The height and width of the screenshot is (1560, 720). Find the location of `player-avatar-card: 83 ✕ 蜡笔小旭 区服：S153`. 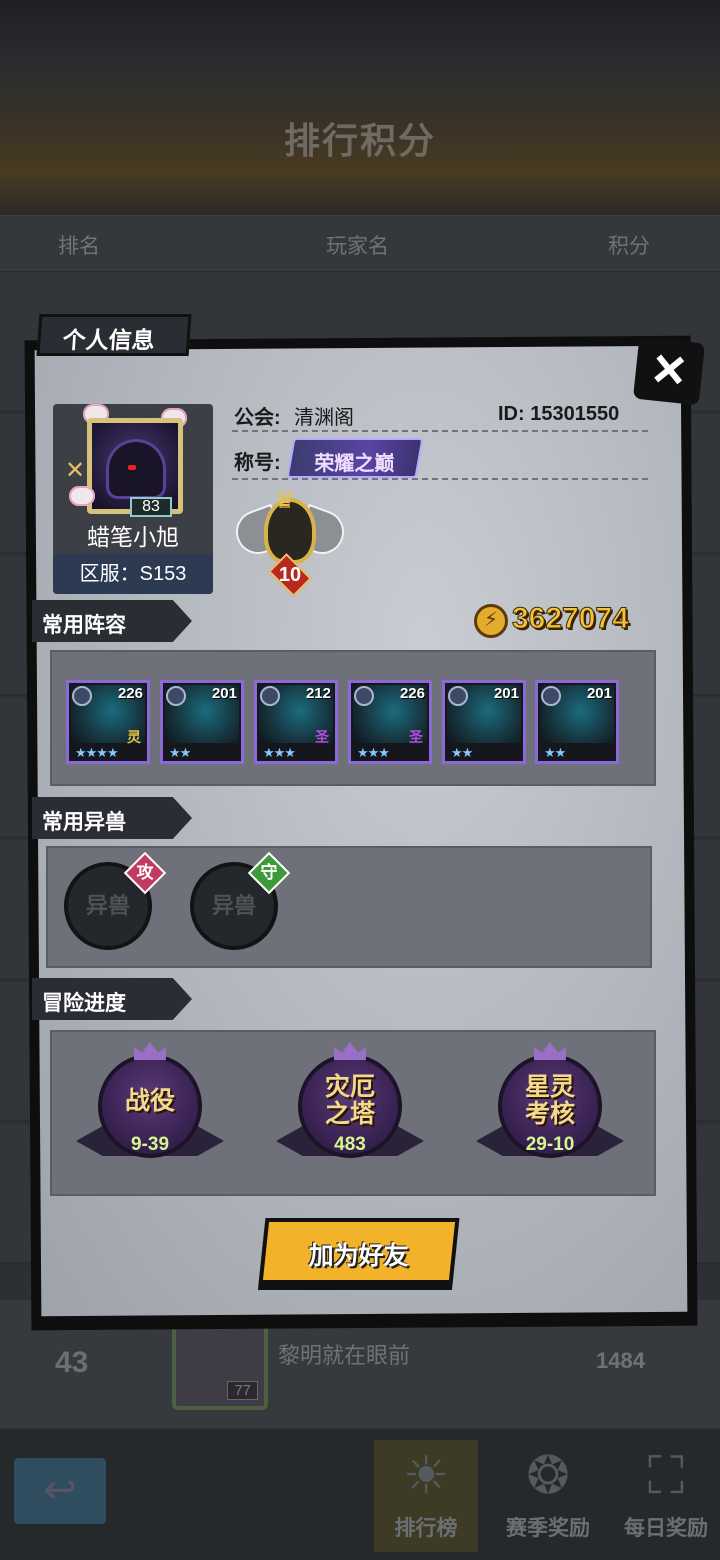

player-avatar-card: 83 ✕ 蜡笔小旭 区服：S153 is located at coordinates (133, 499).